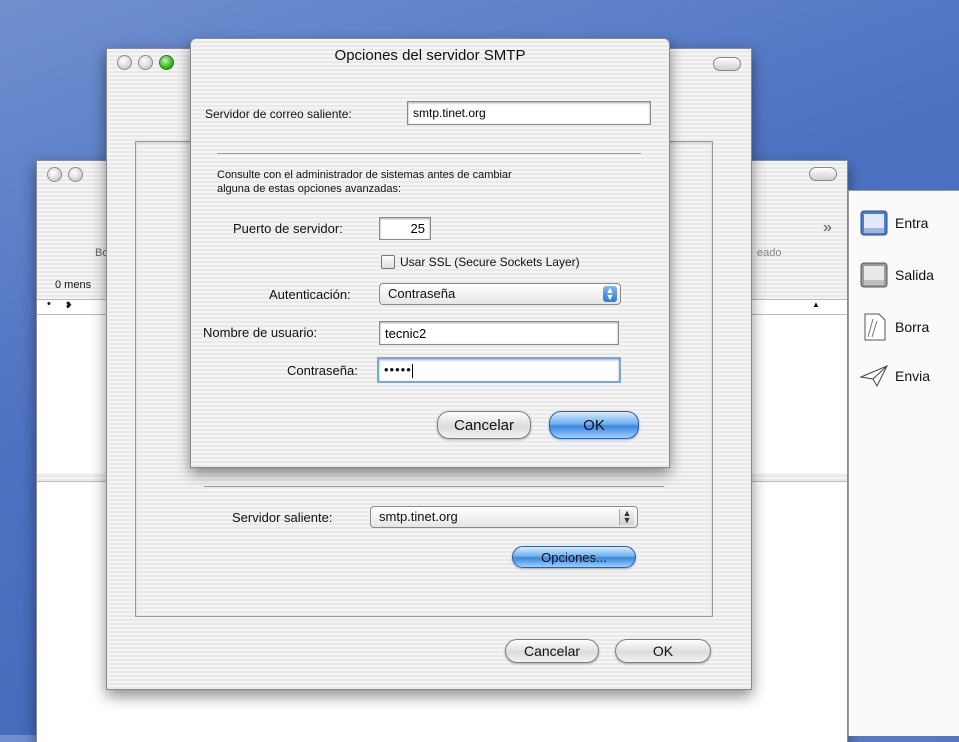  Describe the element at coordinates (322, 370) in the screenshot. I see `password-label: Contraseña:` at that location.